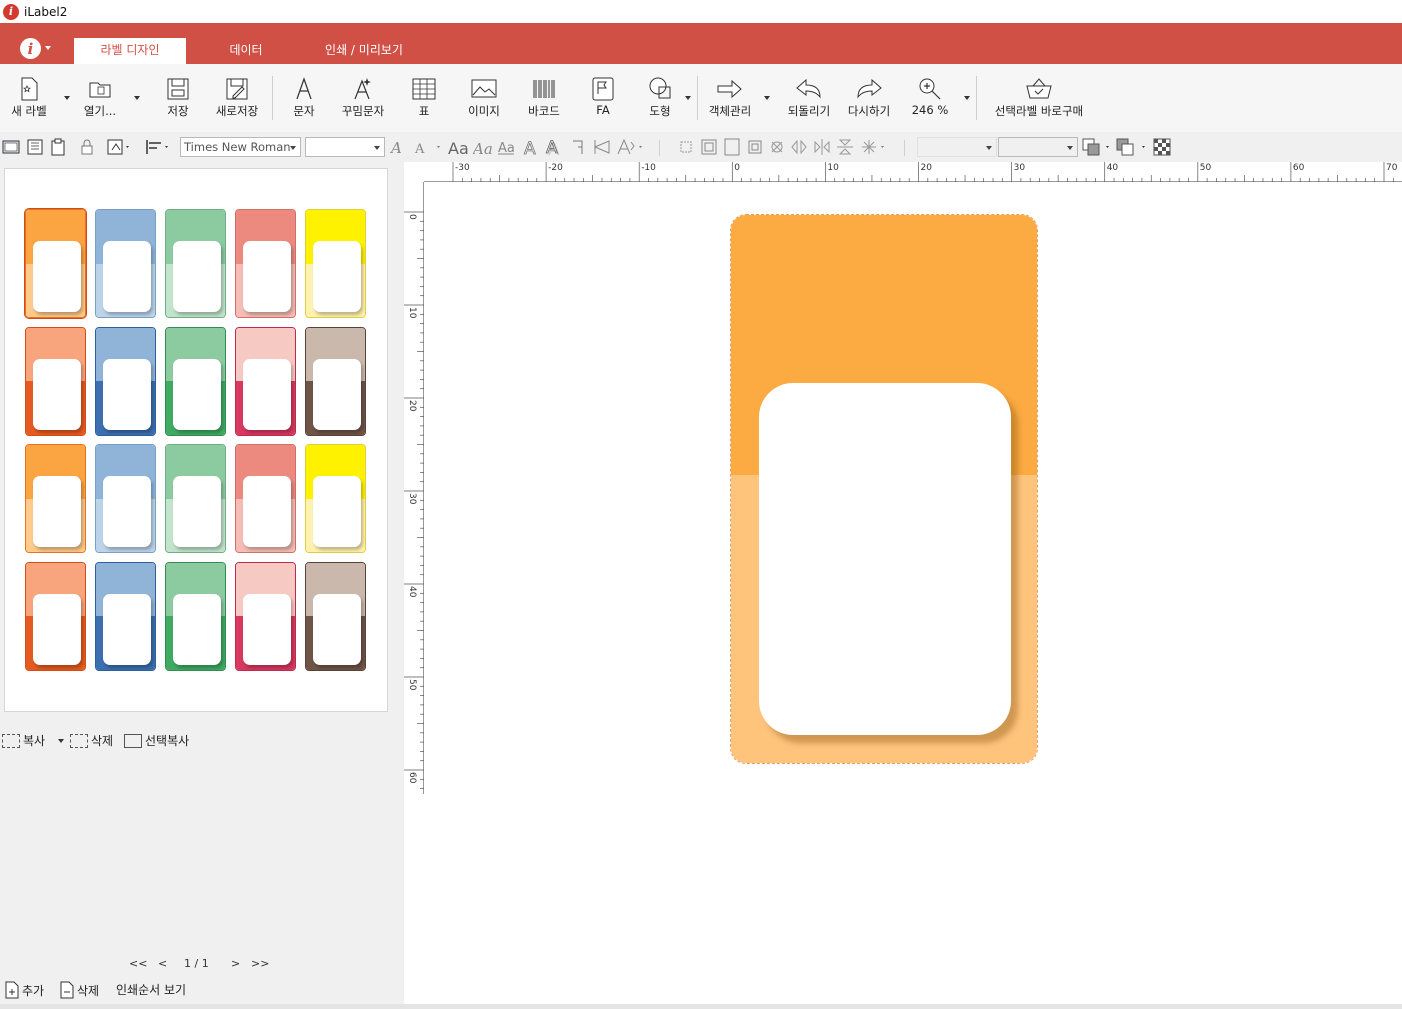 The image size is (1402, 1009). What do you see at coordinates (603, 89) in the screenshot?
I see `fa-flag-icon` at bounding box center [603, 89].